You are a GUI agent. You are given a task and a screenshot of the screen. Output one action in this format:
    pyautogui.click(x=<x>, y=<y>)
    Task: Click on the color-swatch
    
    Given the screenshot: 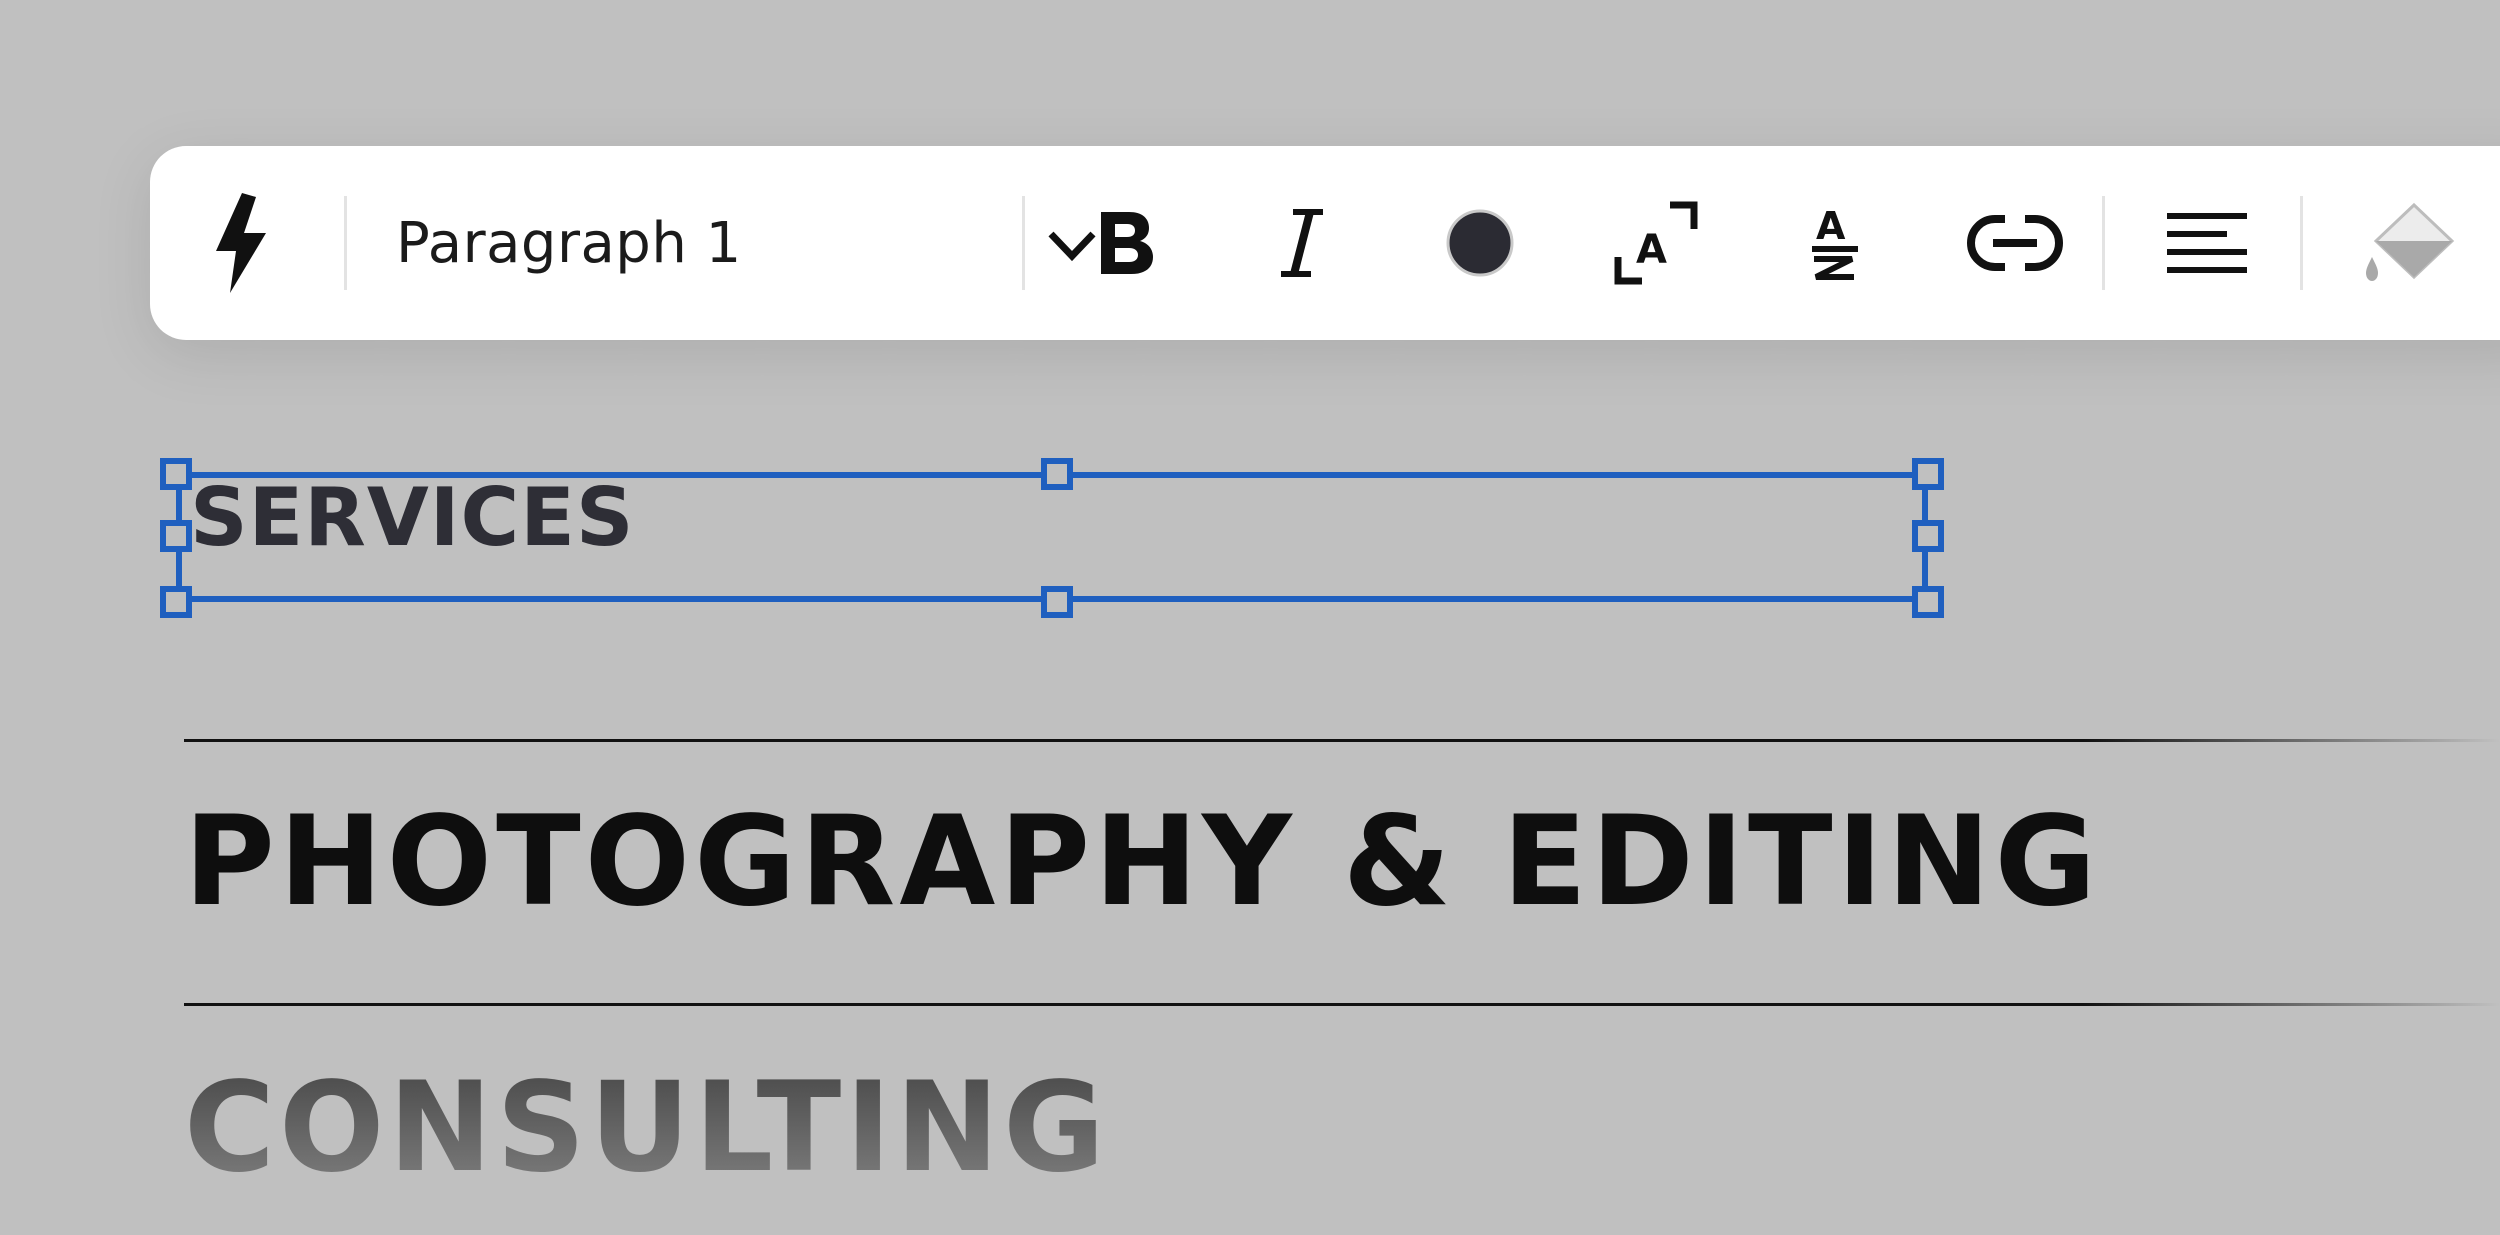 What is the action you would take?
    pyautogui.click(x=1480, y=243)
    